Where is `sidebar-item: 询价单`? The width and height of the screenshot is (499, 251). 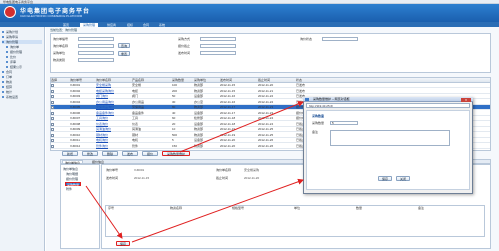 sidebar-item: 询价单 is located at coordinates (26, 47).